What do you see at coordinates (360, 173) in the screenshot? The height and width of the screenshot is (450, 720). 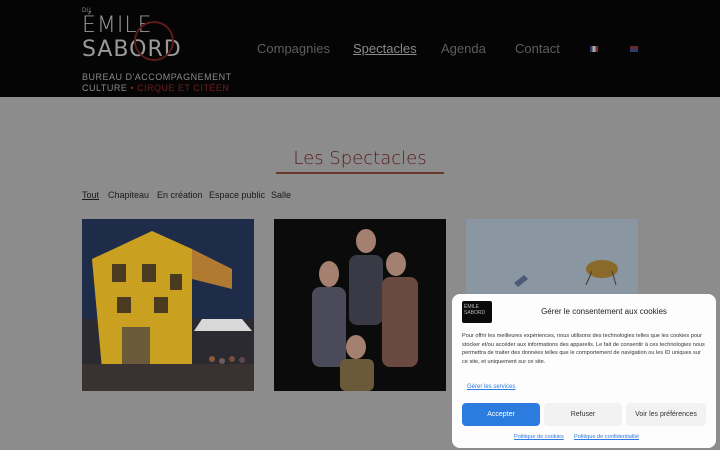 I see `title-underline` at bounding box center [360, 173].